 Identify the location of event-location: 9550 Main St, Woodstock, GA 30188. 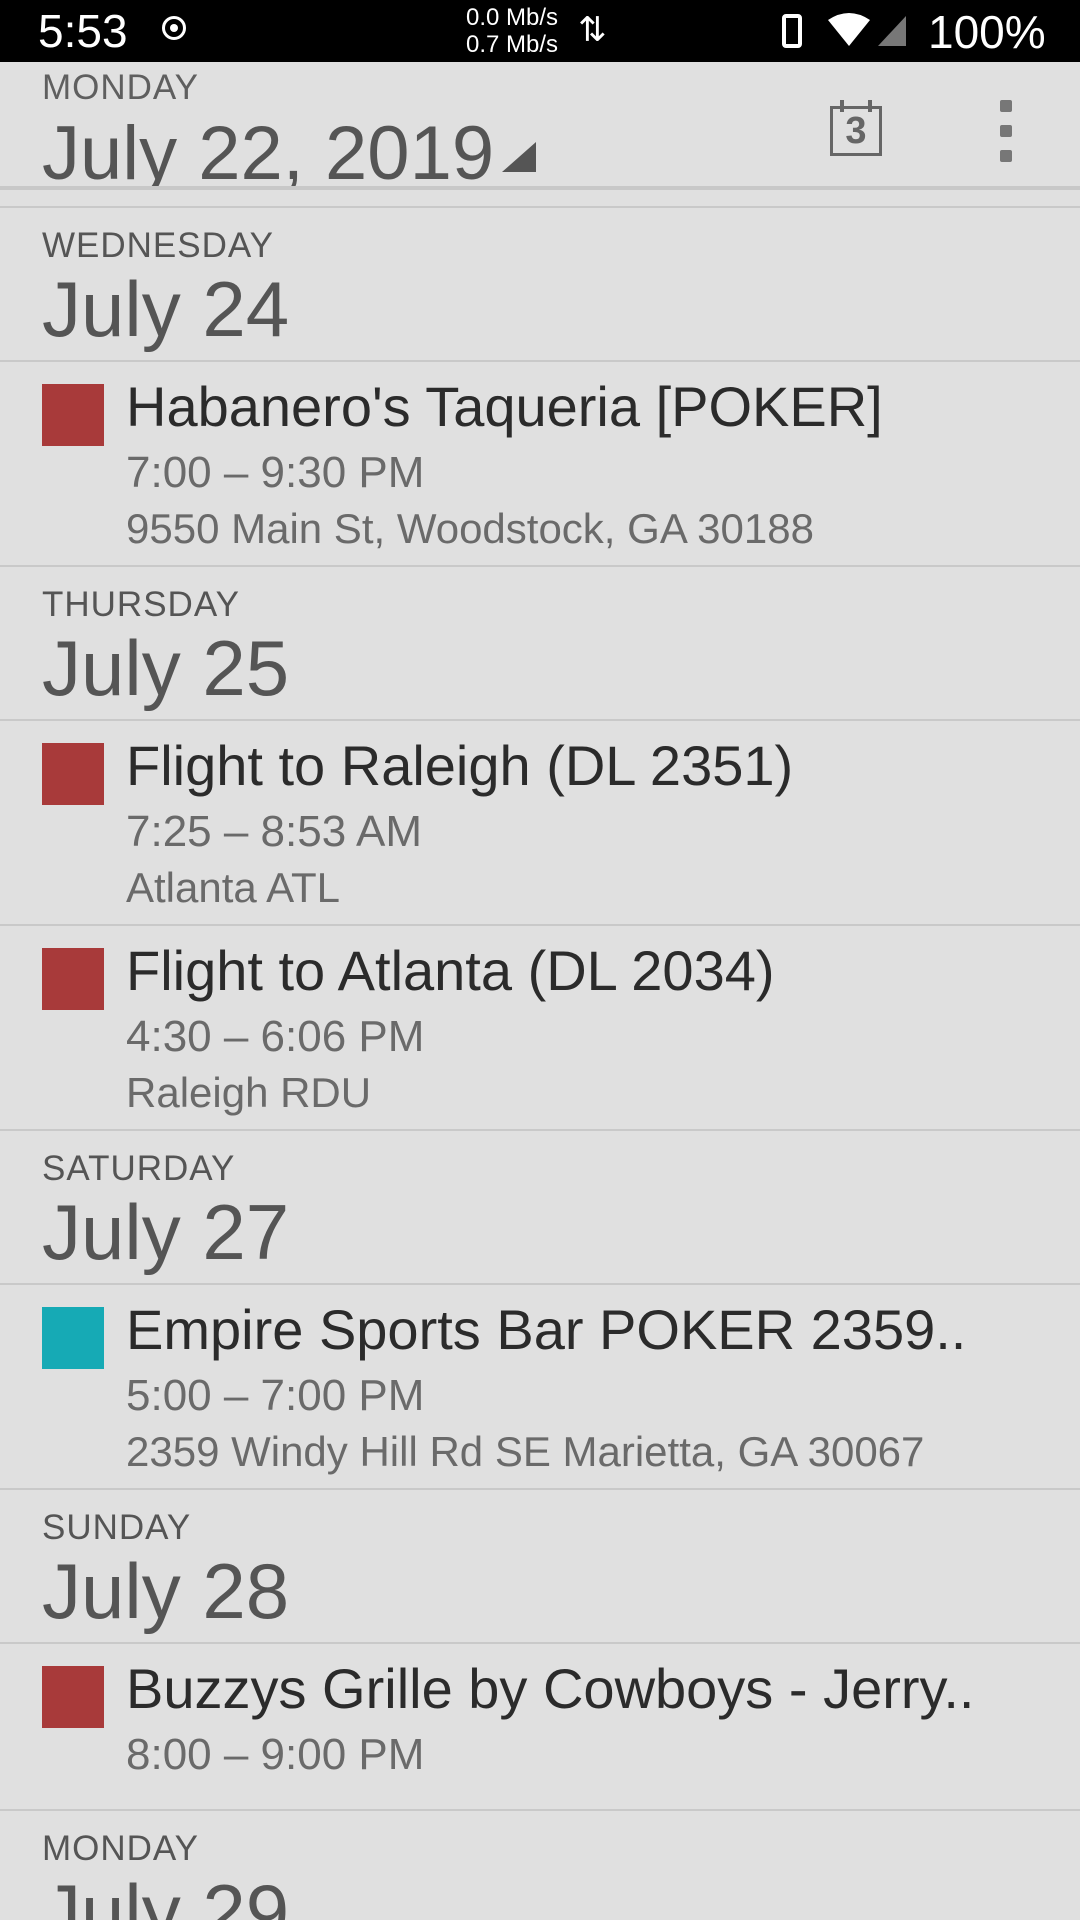
(470, 528).